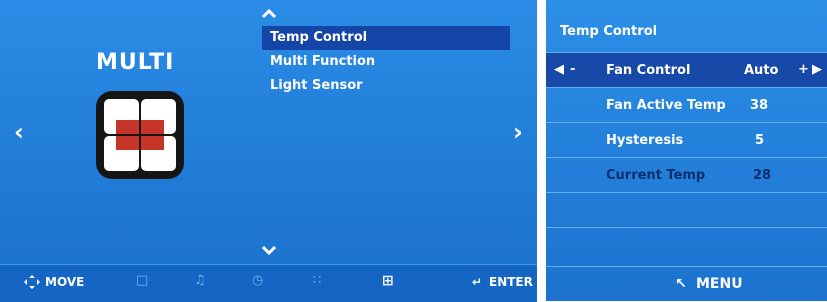 The height and width of the screenshot is (302, 827). What do you see at coordinates (200, 280) in the screenshot?
I see `music-icon: ♫` at bounding box center [200, 280].